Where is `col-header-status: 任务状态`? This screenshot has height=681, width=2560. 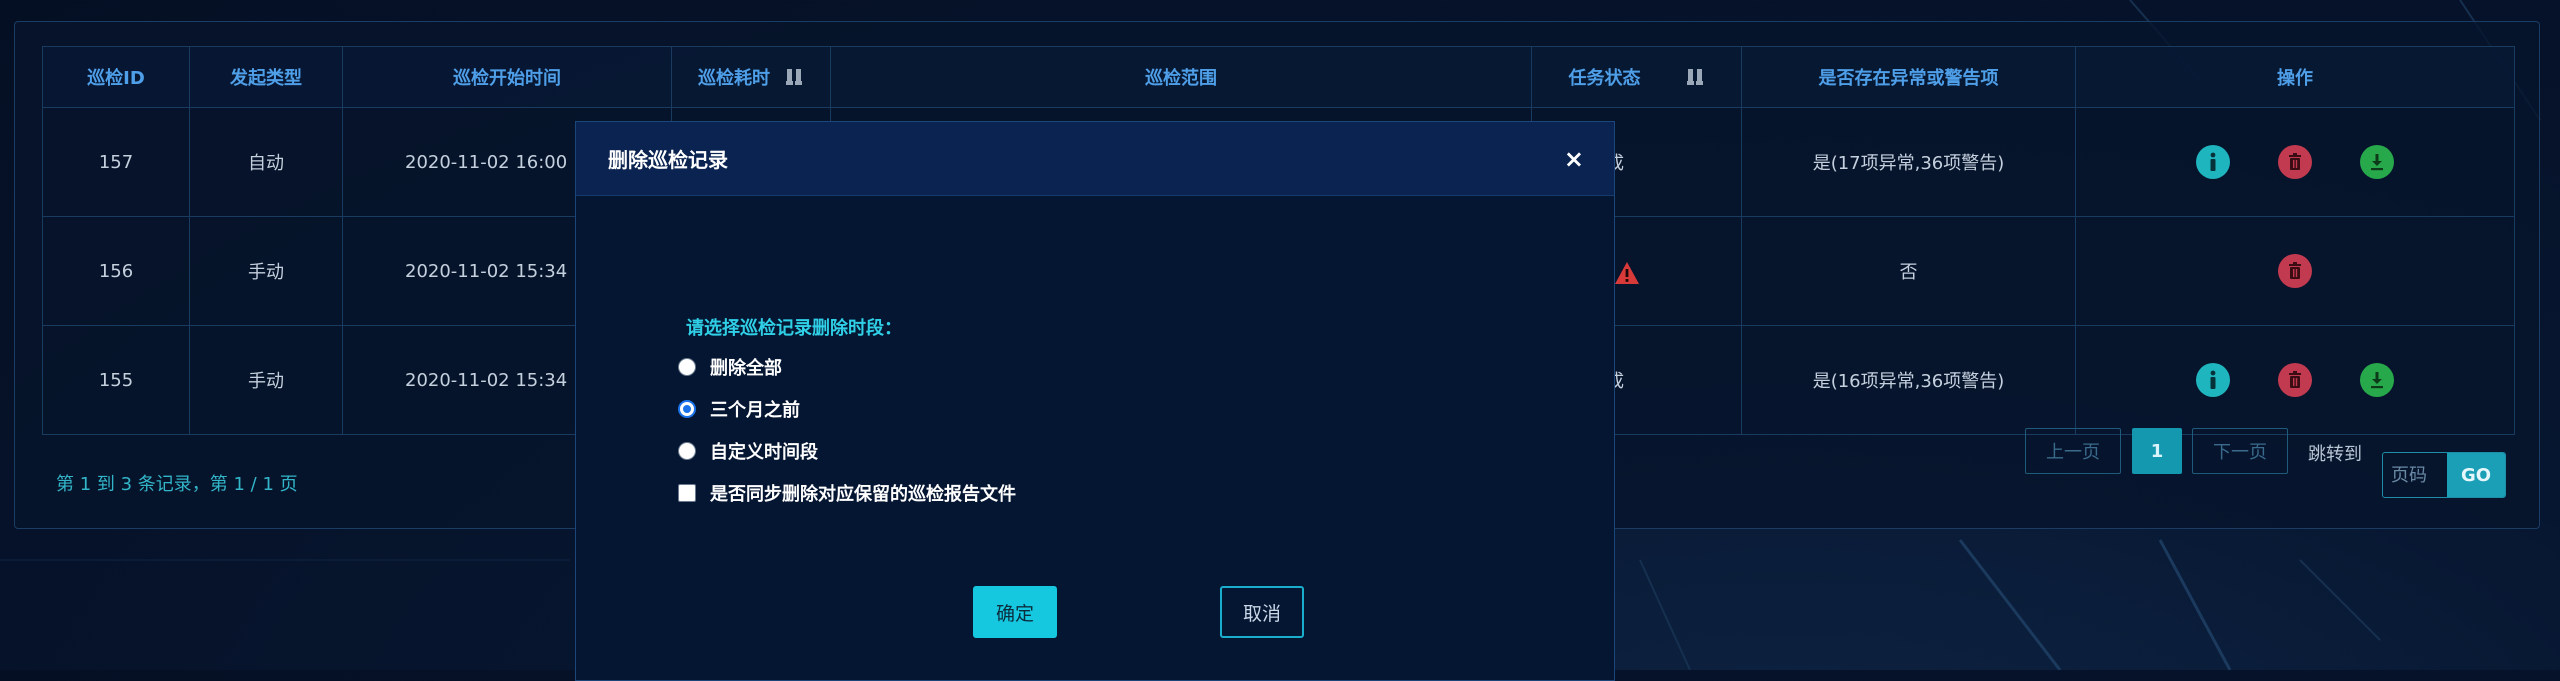 col-header-status: 任务状态 is located at coordinates (1636, 77).